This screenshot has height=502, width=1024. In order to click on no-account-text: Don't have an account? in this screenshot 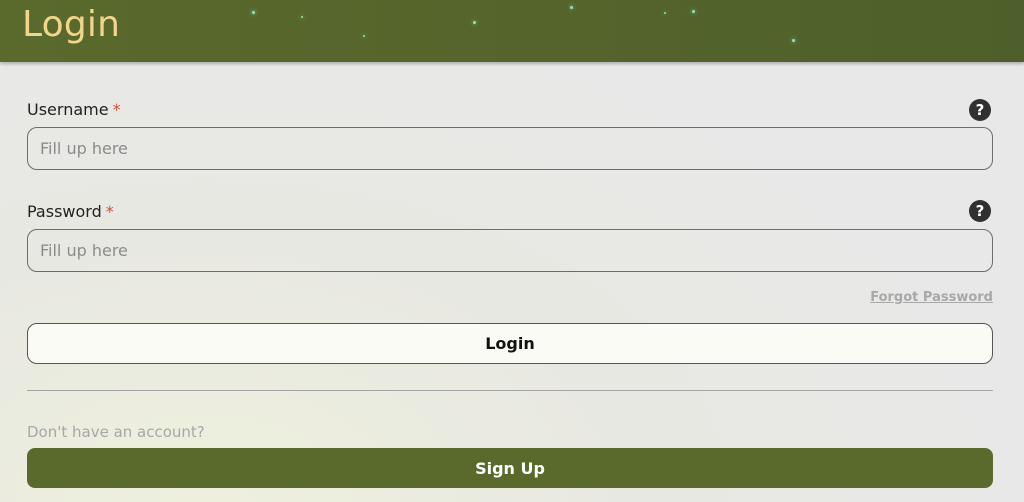, I will do `click(116, 432)`.